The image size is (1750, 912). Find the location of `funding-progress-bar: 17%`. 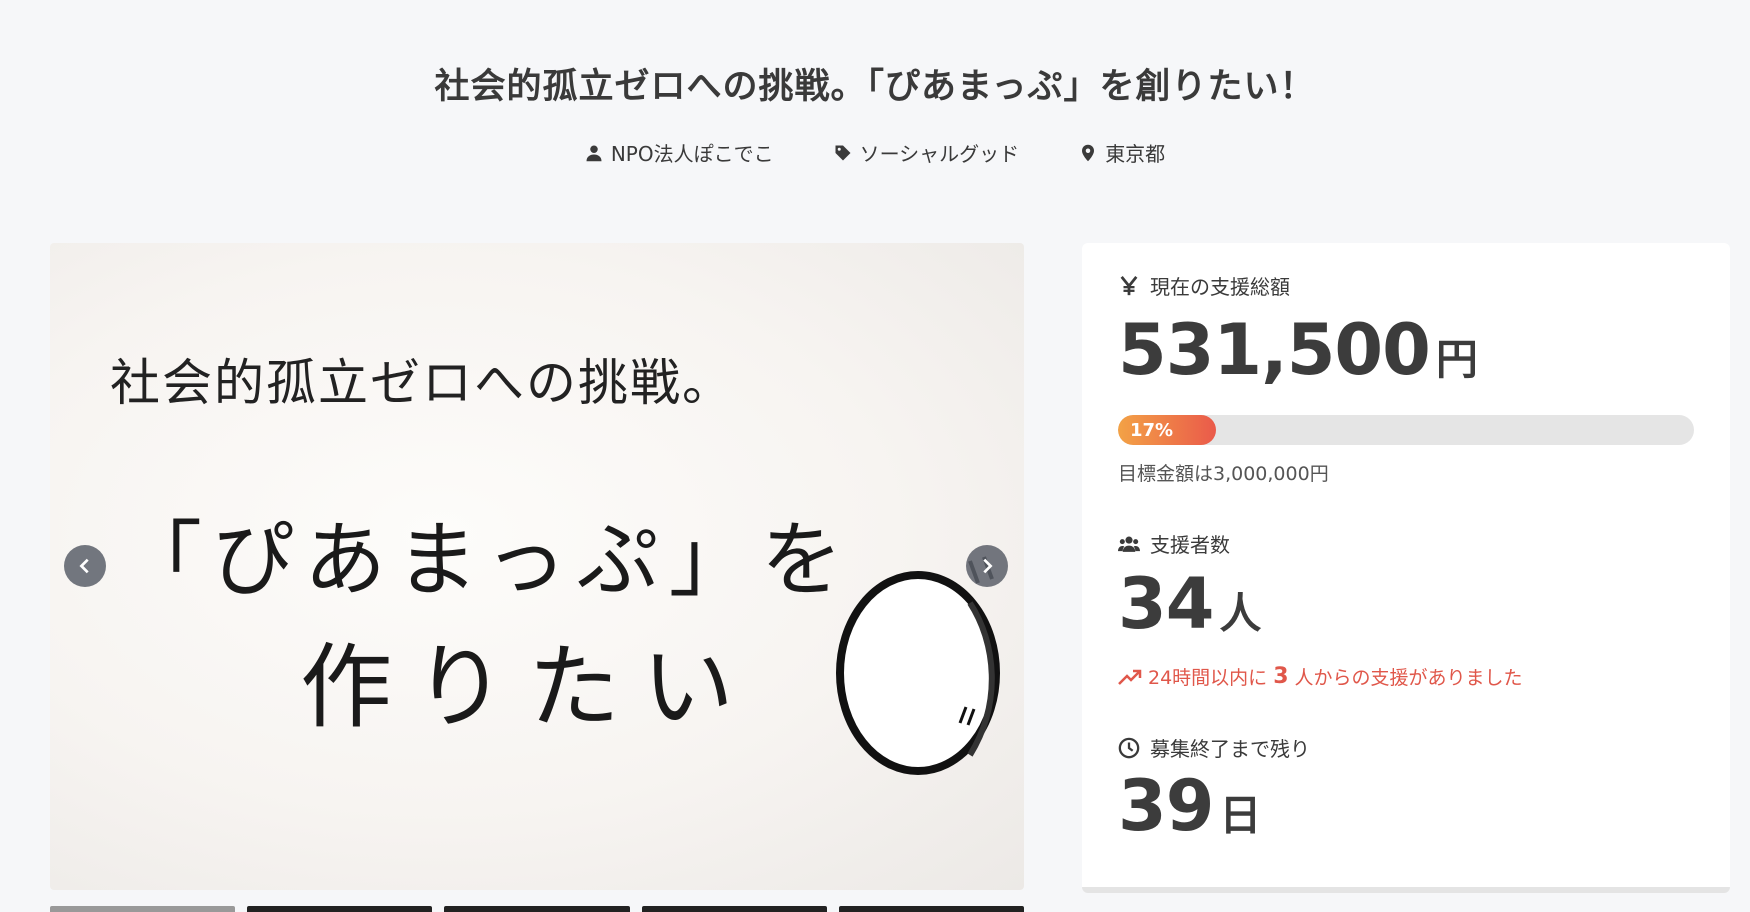

funding-progress-bar: 17% is located at coordinates (1406, 430).